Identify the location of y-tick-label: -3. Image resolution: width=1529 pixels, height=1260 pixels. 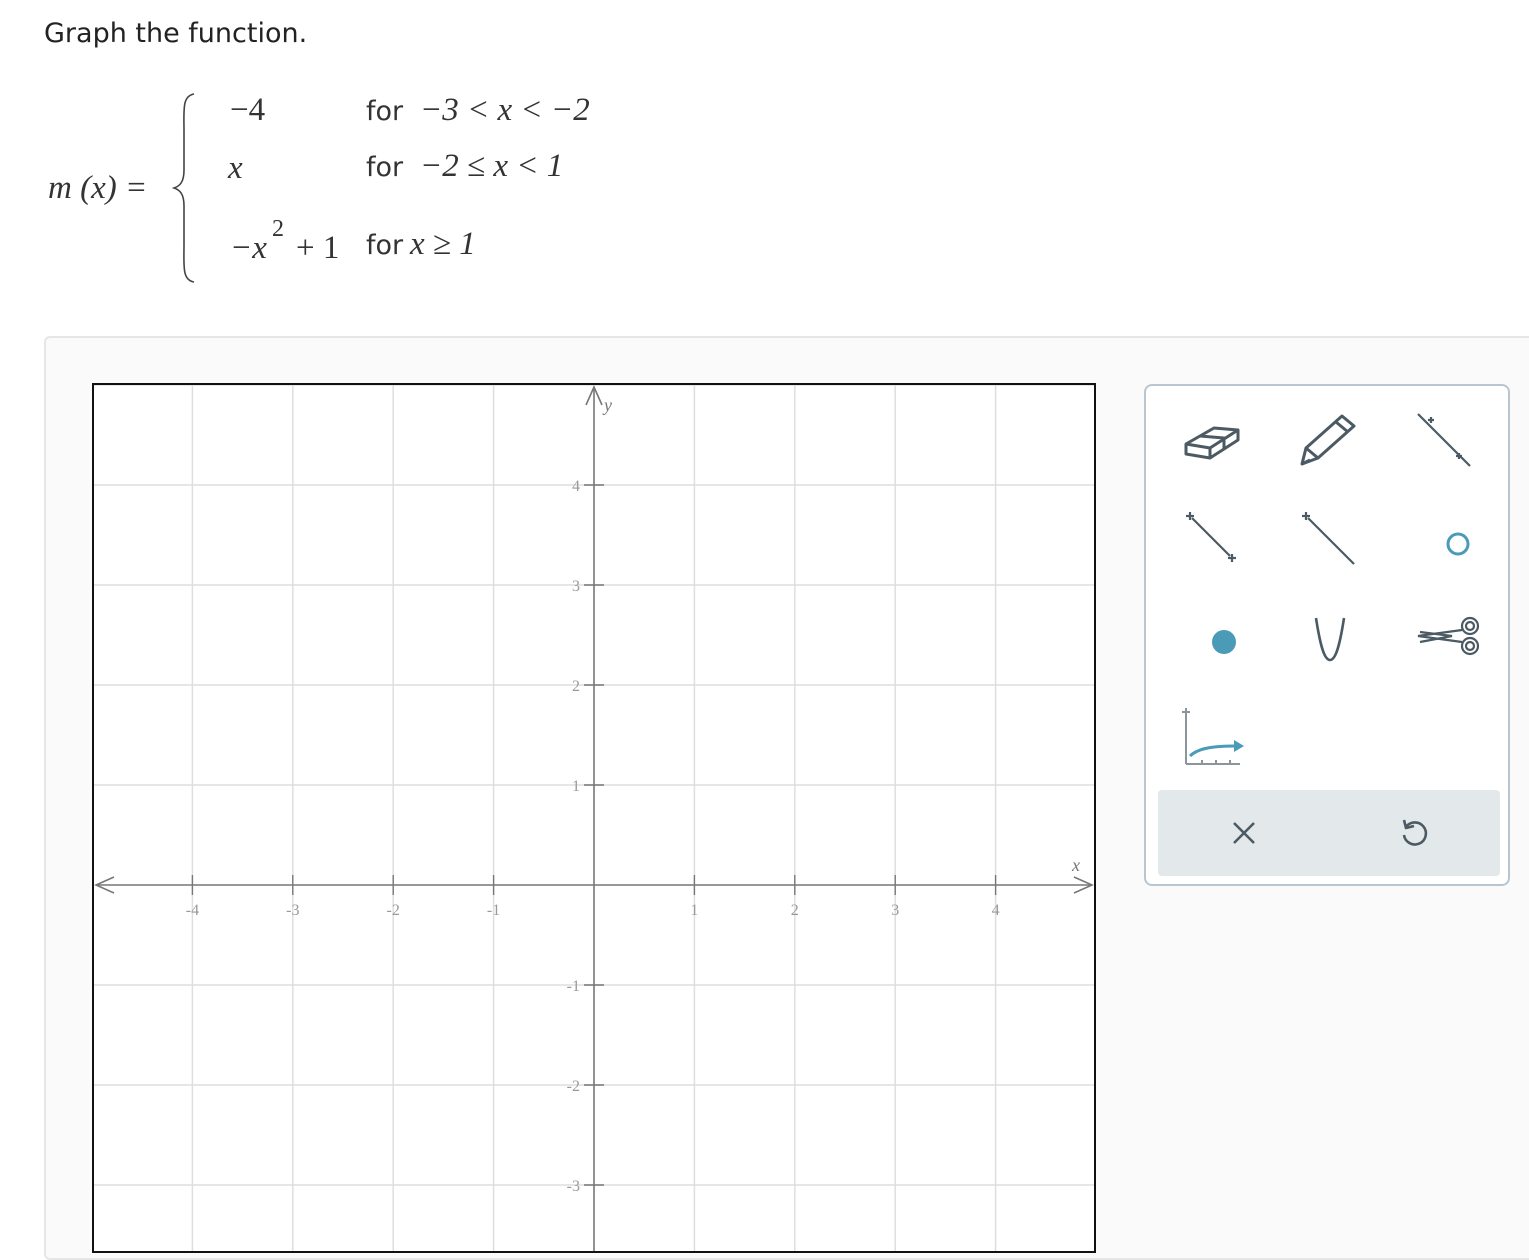
(573, 1186).